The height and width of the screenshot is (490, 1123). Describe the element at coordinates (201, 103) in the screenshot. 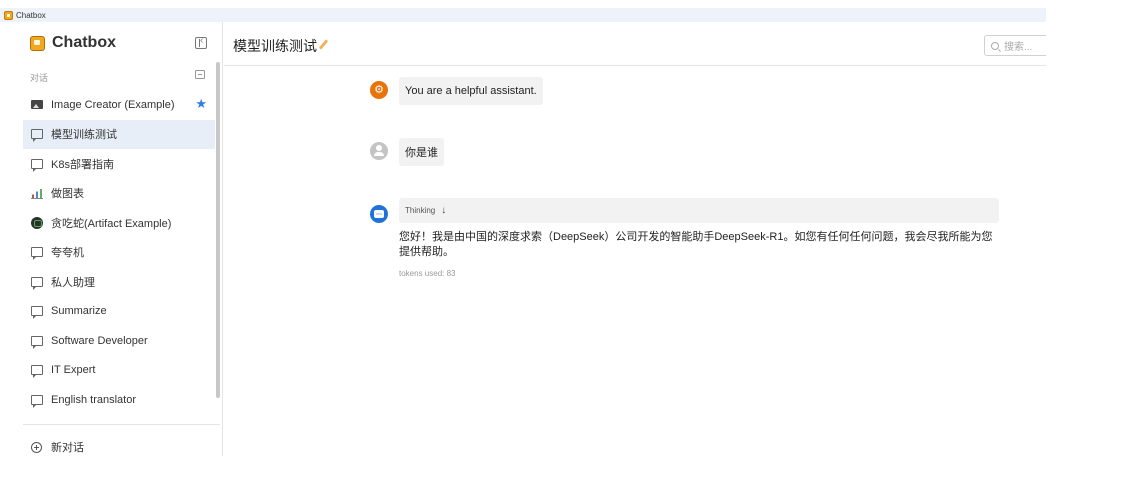

I see `star-icon: ★` at that location.